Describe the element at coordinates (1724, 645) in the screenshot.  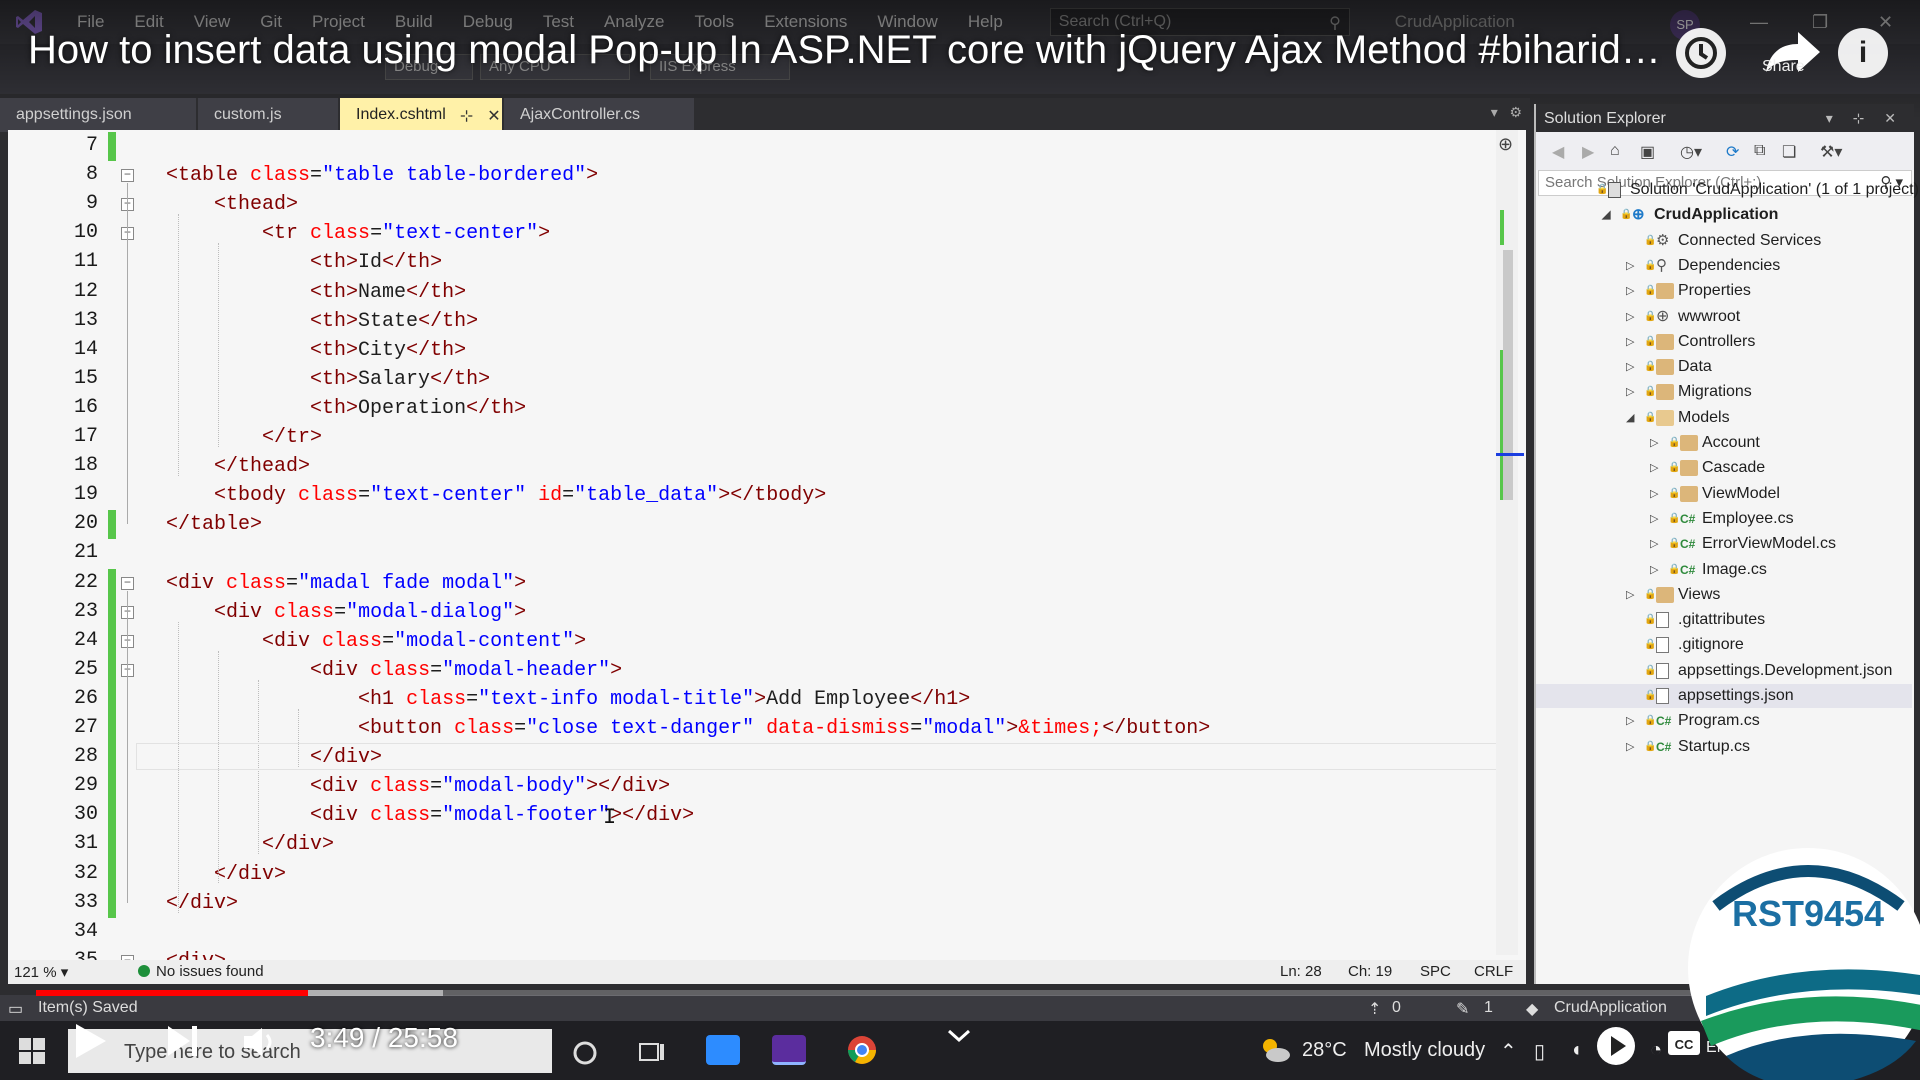
I see `tree-item: 🔒 .gitignore` at that location.